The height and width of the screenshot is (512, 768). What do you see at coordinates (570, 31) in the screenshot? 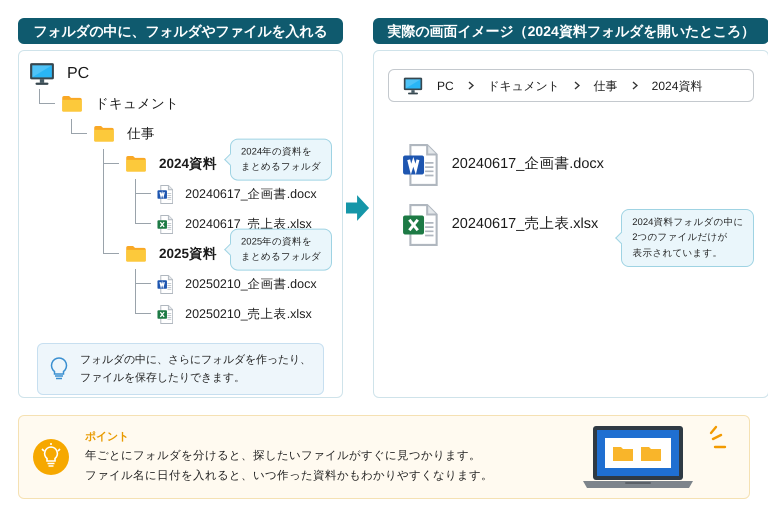
I see `section-heading: 実際の画面イメージ（2024資料フォルダを開いたところ）` at bounding box center [570, 31].